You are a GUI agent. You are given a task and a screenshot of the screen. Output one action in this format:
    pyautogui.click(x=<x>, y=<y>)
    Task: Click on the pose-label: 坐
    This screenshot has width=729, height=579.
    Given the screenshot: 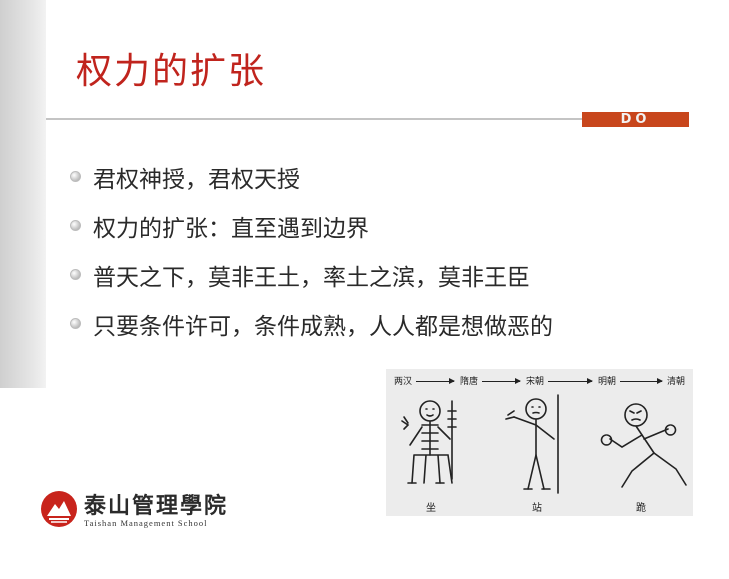 What is the action you would take?
    pyautogui.click(x=431, y=508)
    